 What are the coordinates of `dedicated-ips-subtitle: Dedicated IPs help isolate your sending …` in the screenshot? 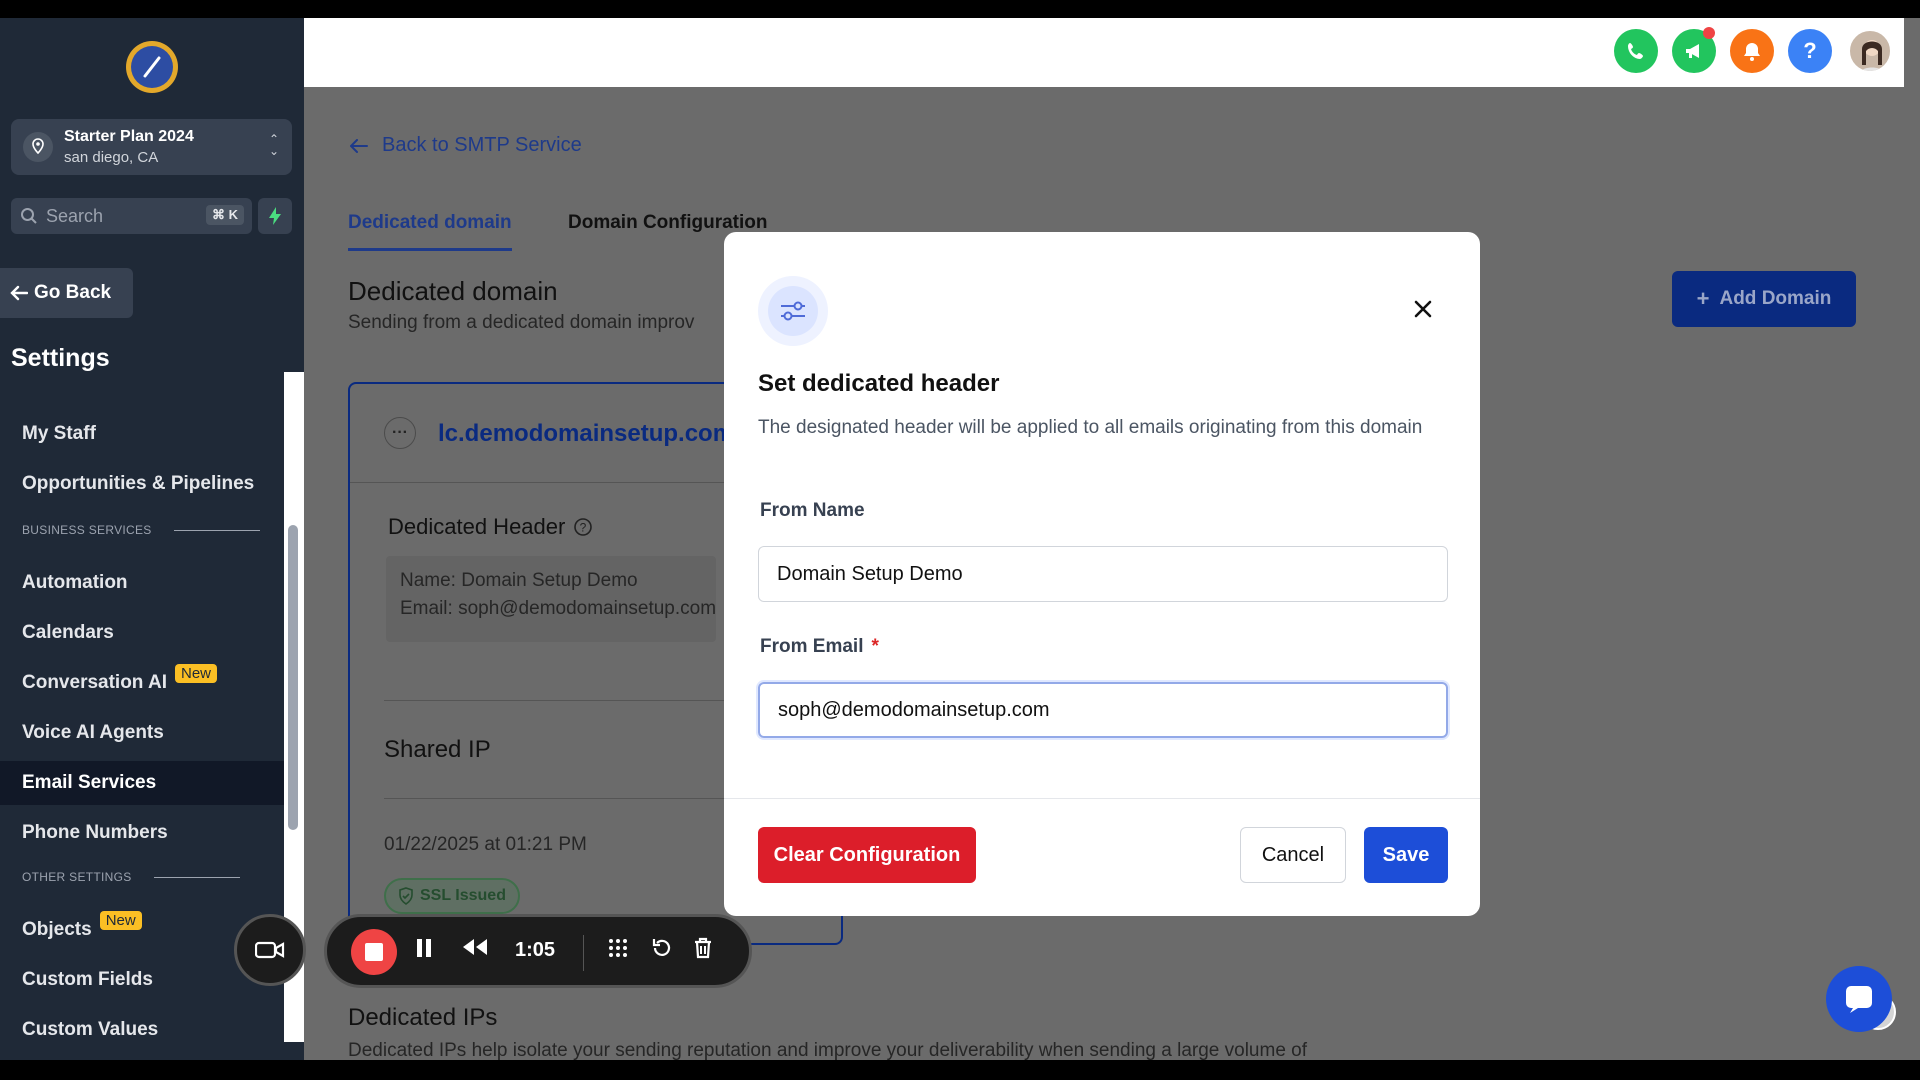 It's located at (828, 1050).